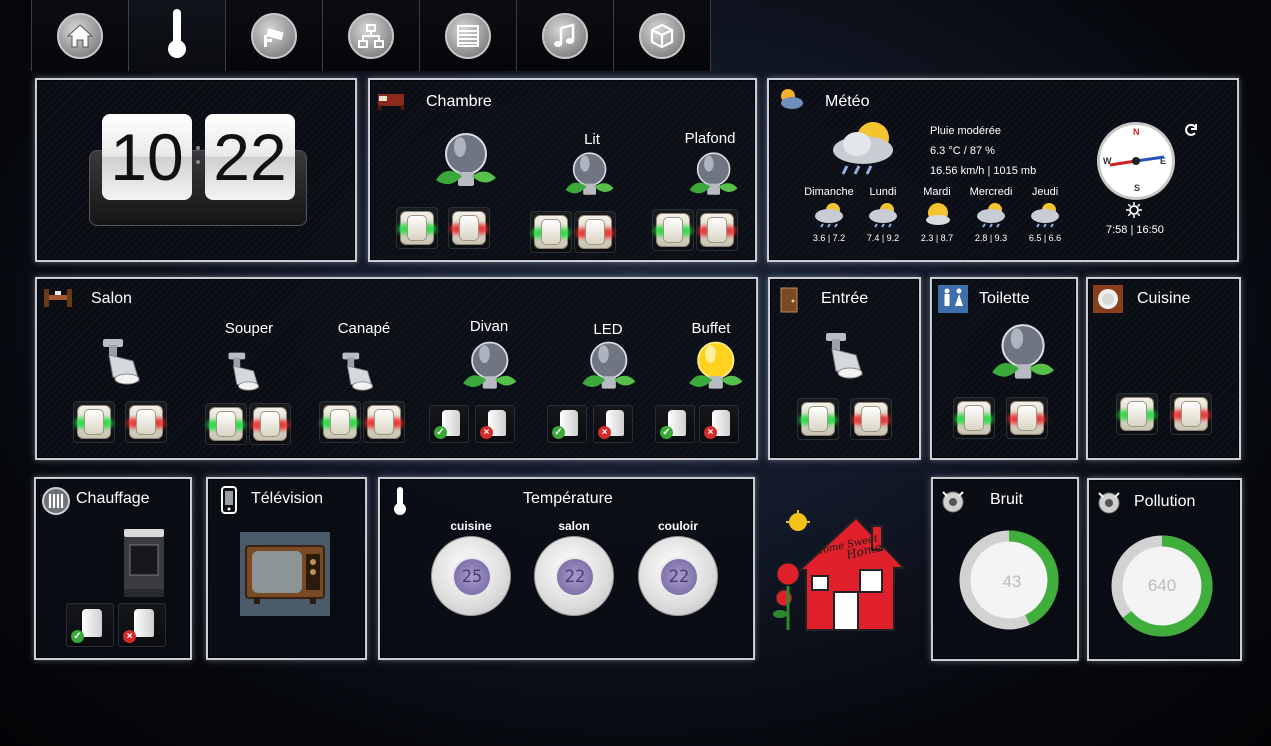  Describe the element at coordinates (565, 35) in the screenshot. I see `nav-music-button` at that location.